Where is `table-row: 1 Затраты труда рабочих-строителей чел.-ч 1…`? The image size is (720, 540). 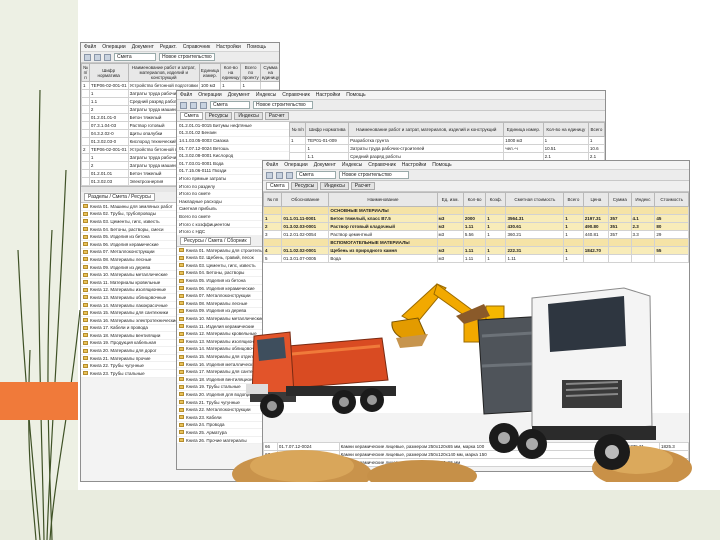
table-row: 1 Затраты труда рабочих-строителей чел.-ч 1… is located at coordinates (446, 148).